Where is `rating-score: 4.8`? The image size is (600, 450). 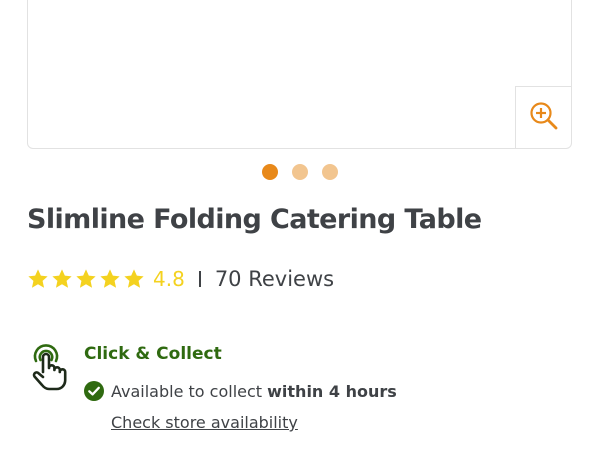
rating-score: 4.8 is located at coordinates (169, 279).